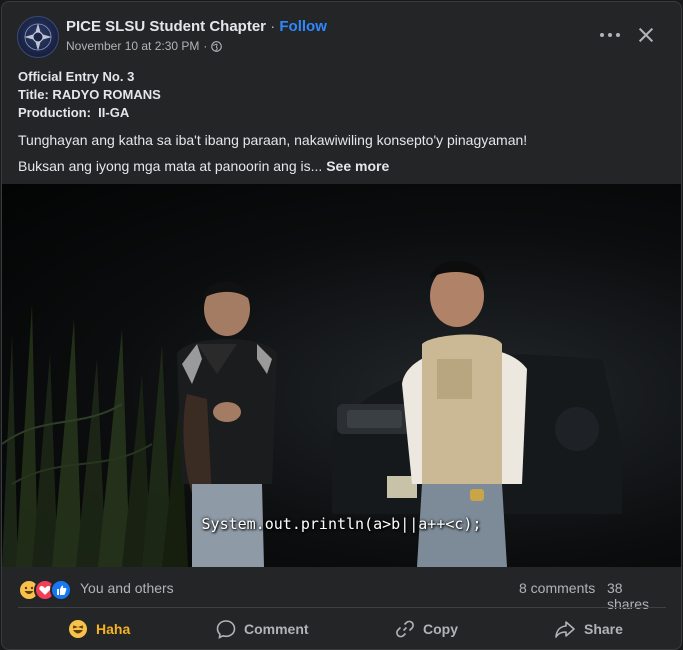 Image resolution: width=683 pixels, height=650 pixels. What do you see at coordinates (303, 26) in the screenshot?
I see `follow-button: Follow` at bounding box center [303, 26].